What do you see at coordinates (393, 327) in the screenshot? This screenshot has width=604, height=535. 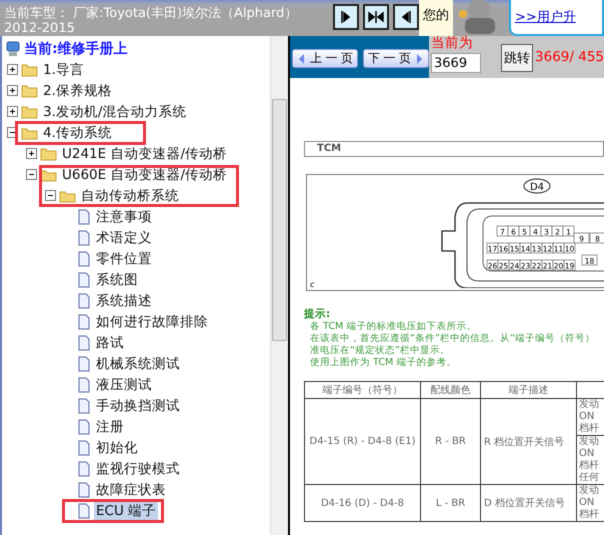 I see `hint-text: 各 TCM 端子的标准电压如下表所示。` at bounding box center [393, 327].